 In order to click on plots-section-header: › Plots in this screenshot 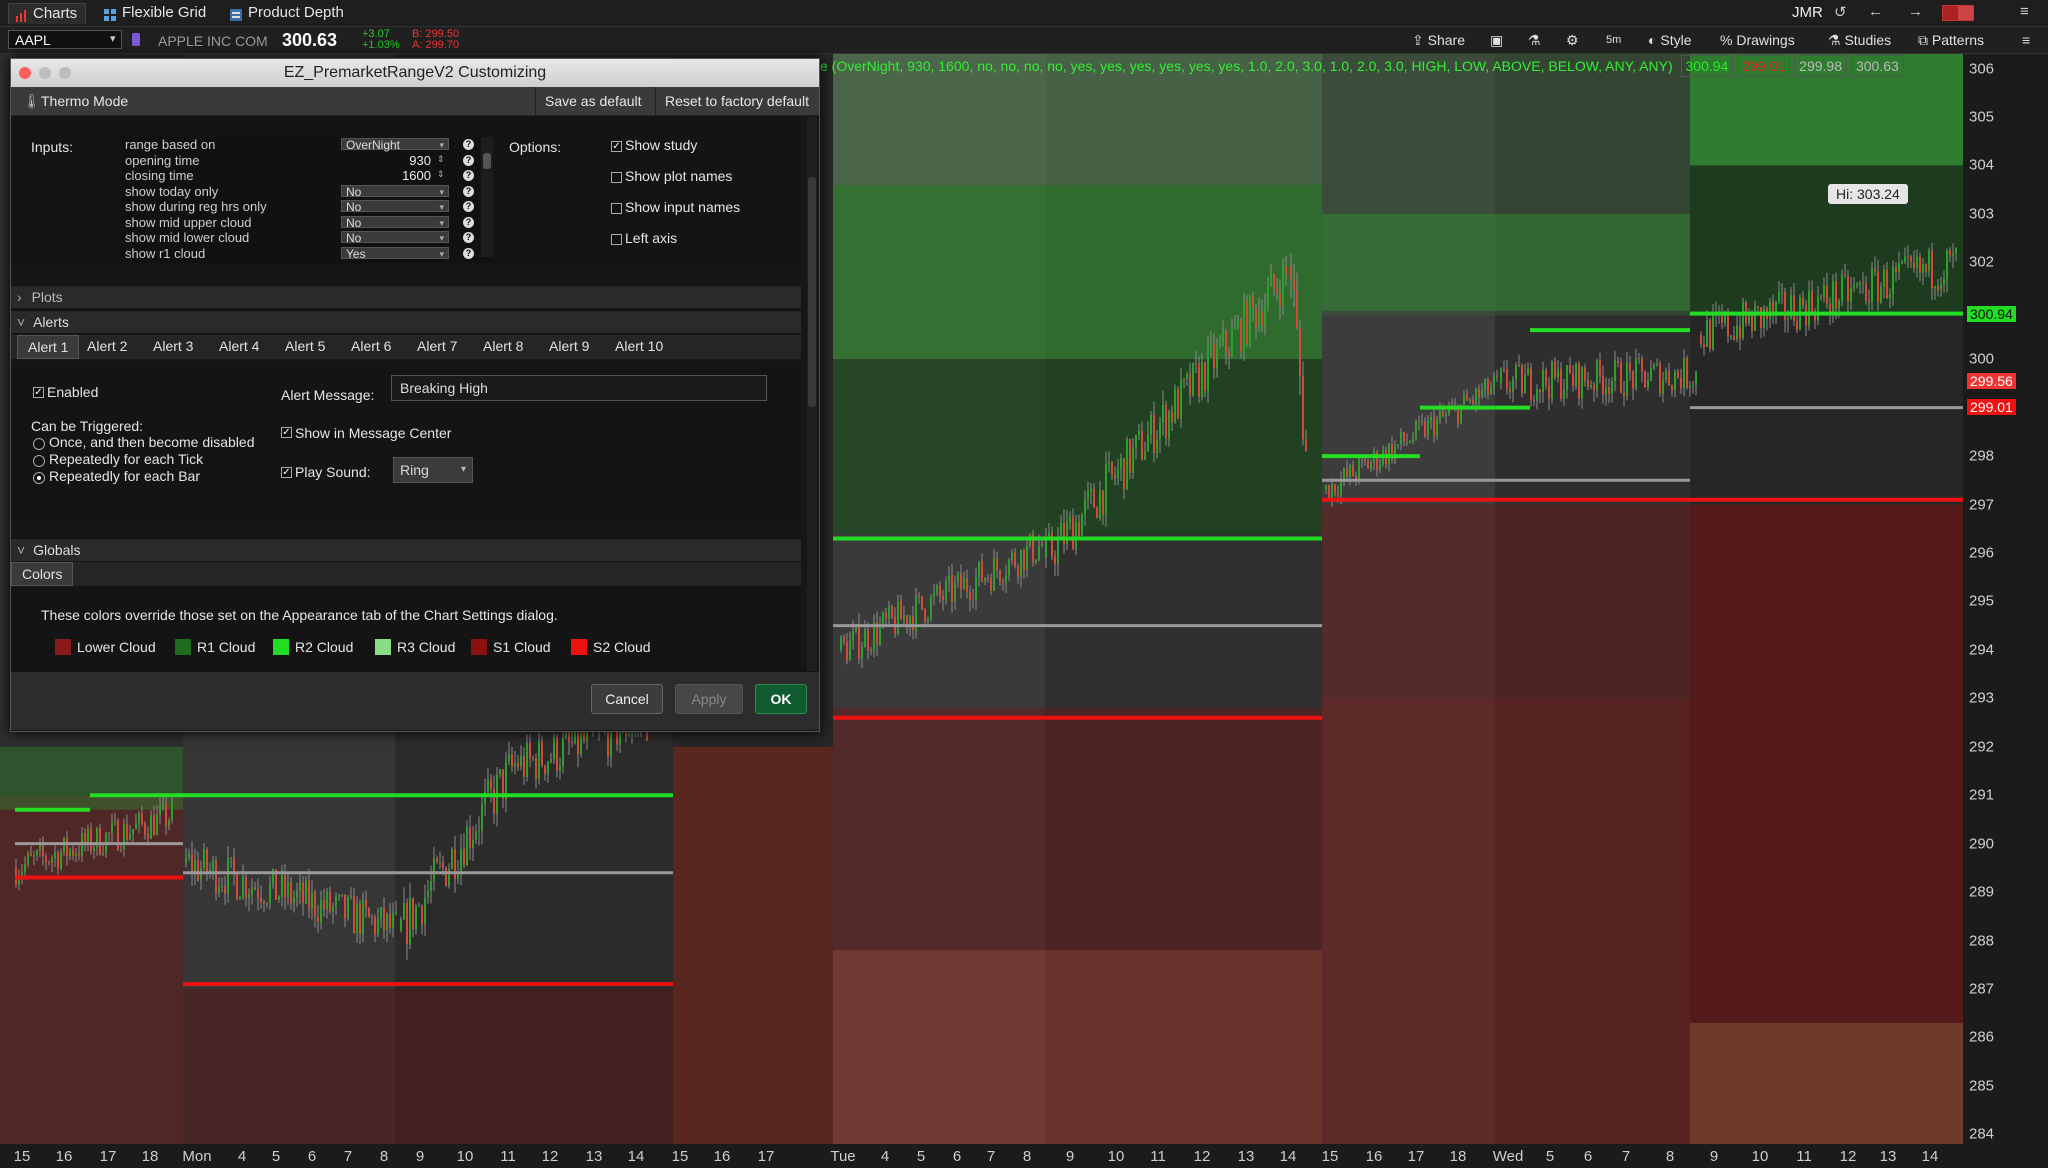, I will do `click(406, 296)`.